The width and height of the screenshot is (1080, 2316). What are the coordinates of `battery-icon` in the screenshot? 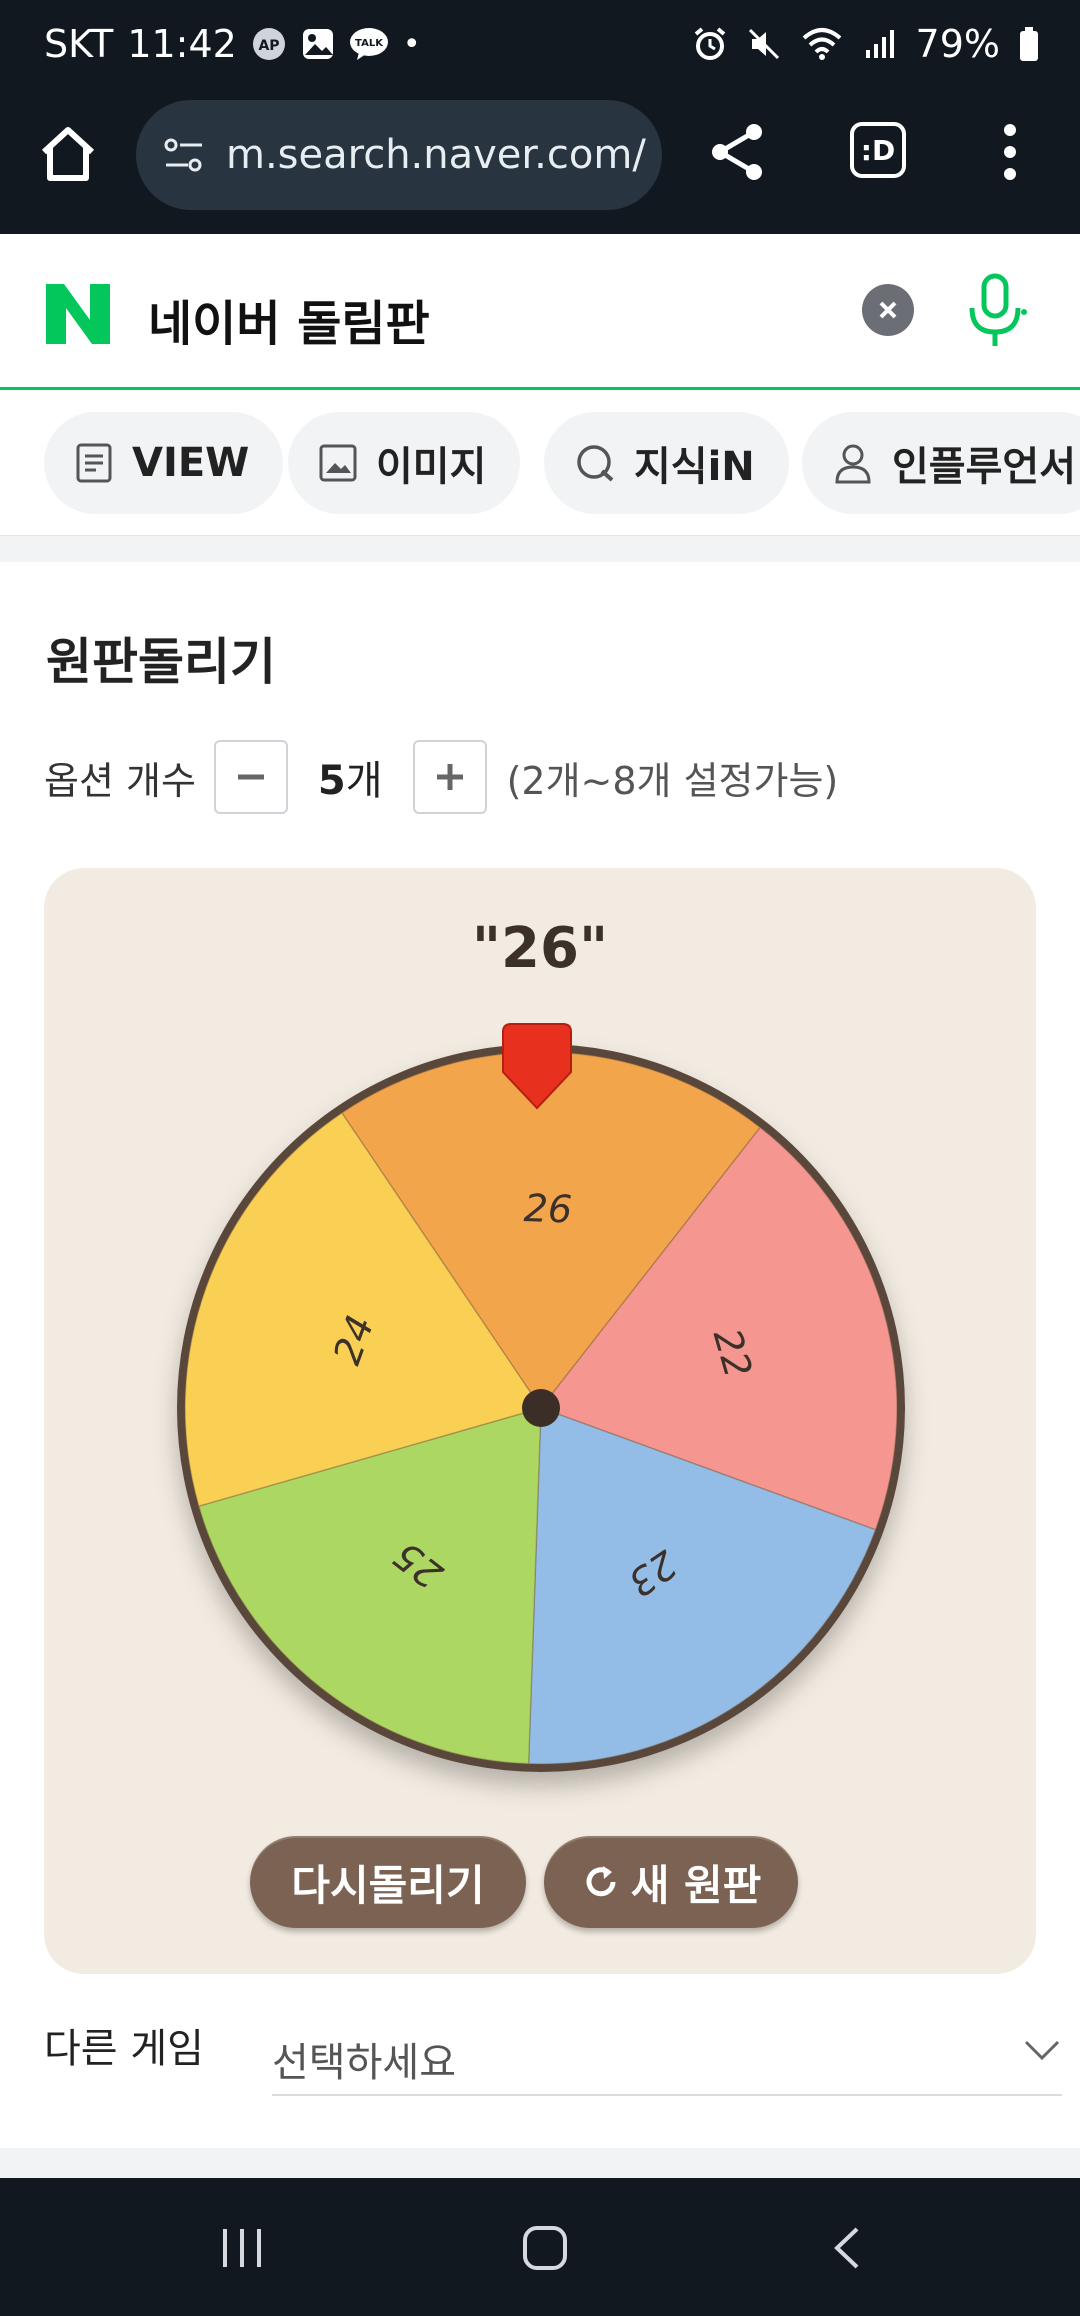 It's located at (1029, 44).